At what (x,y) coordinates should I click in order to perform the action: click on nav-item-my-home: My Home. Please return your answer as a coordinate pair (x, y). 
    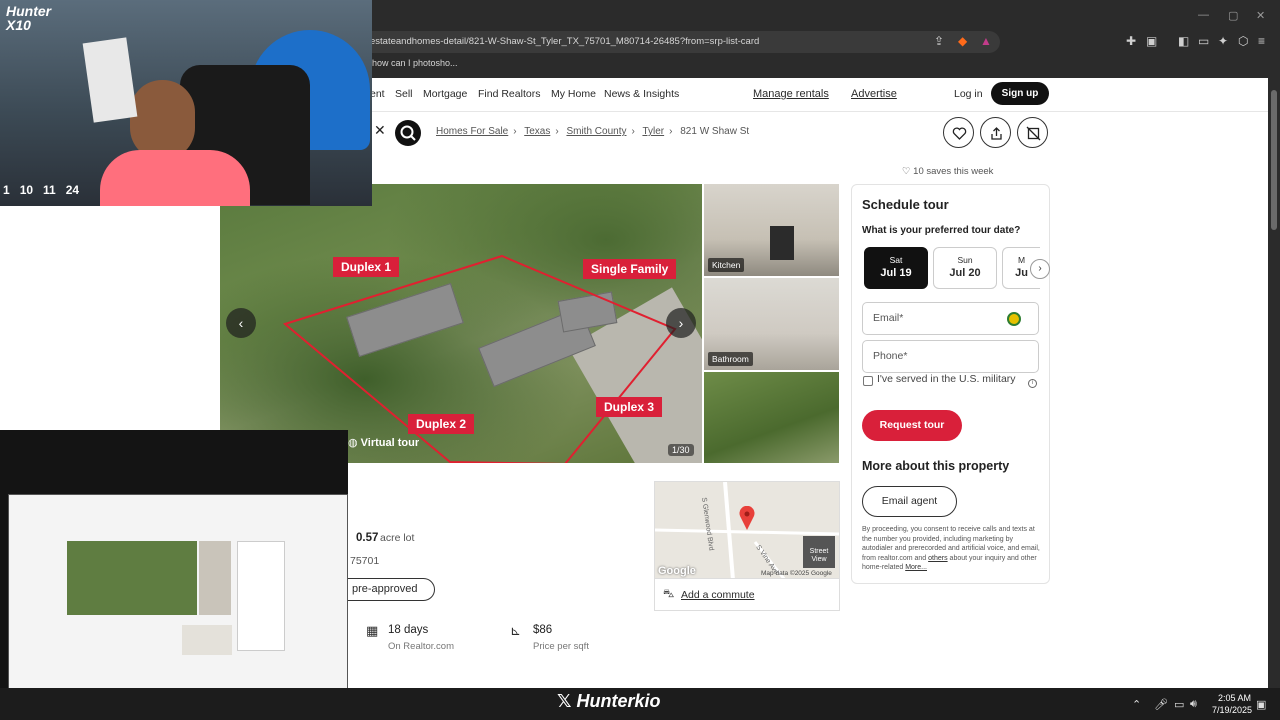
    Looking at the image, I should click on (573, 94).